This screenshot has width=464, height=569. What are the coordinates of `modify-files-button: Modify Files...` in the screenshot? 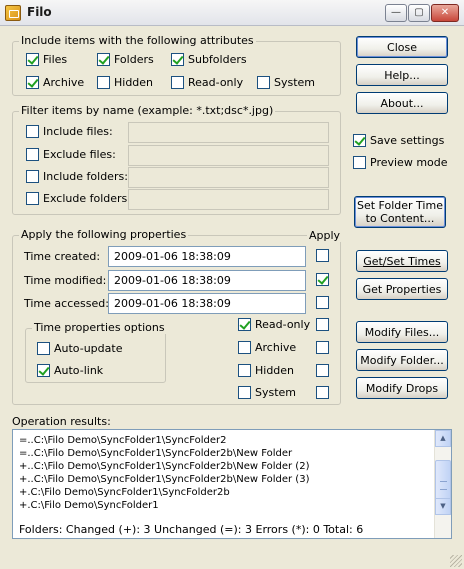 It's located at (402, 332).